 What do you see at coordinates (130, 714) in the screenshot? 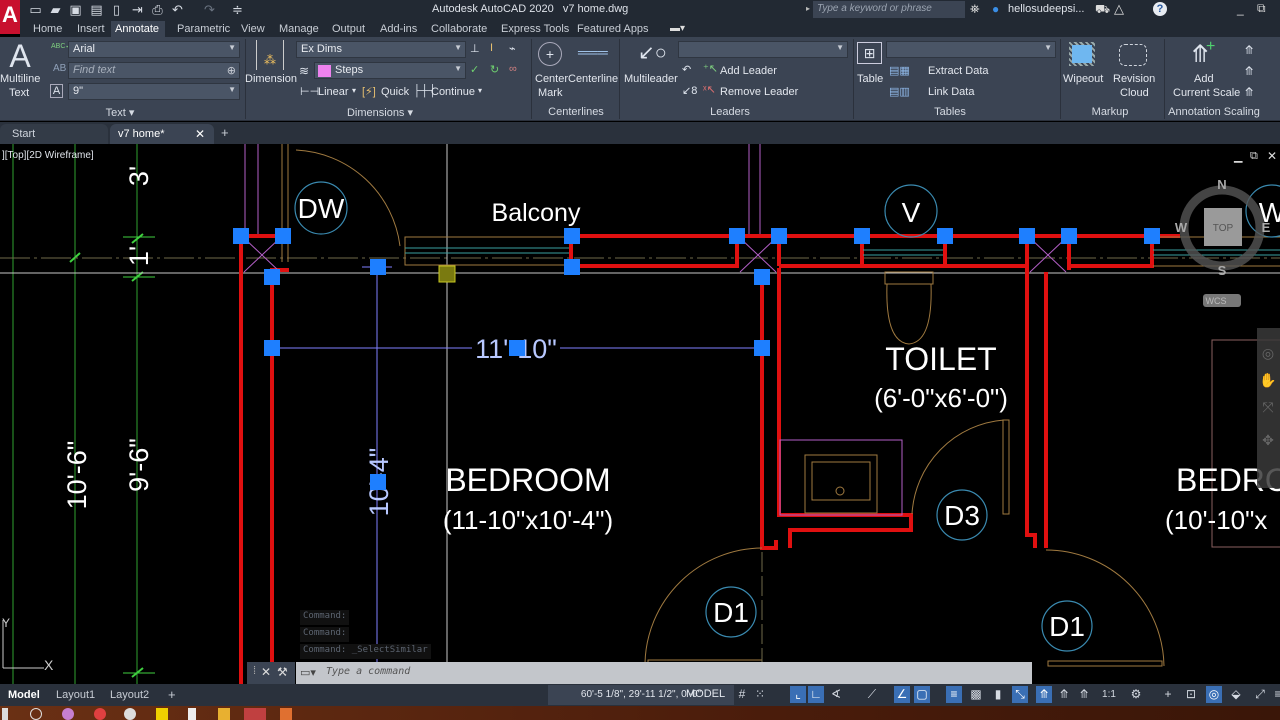
I see `app-icon` at bounding box center [130, 714].